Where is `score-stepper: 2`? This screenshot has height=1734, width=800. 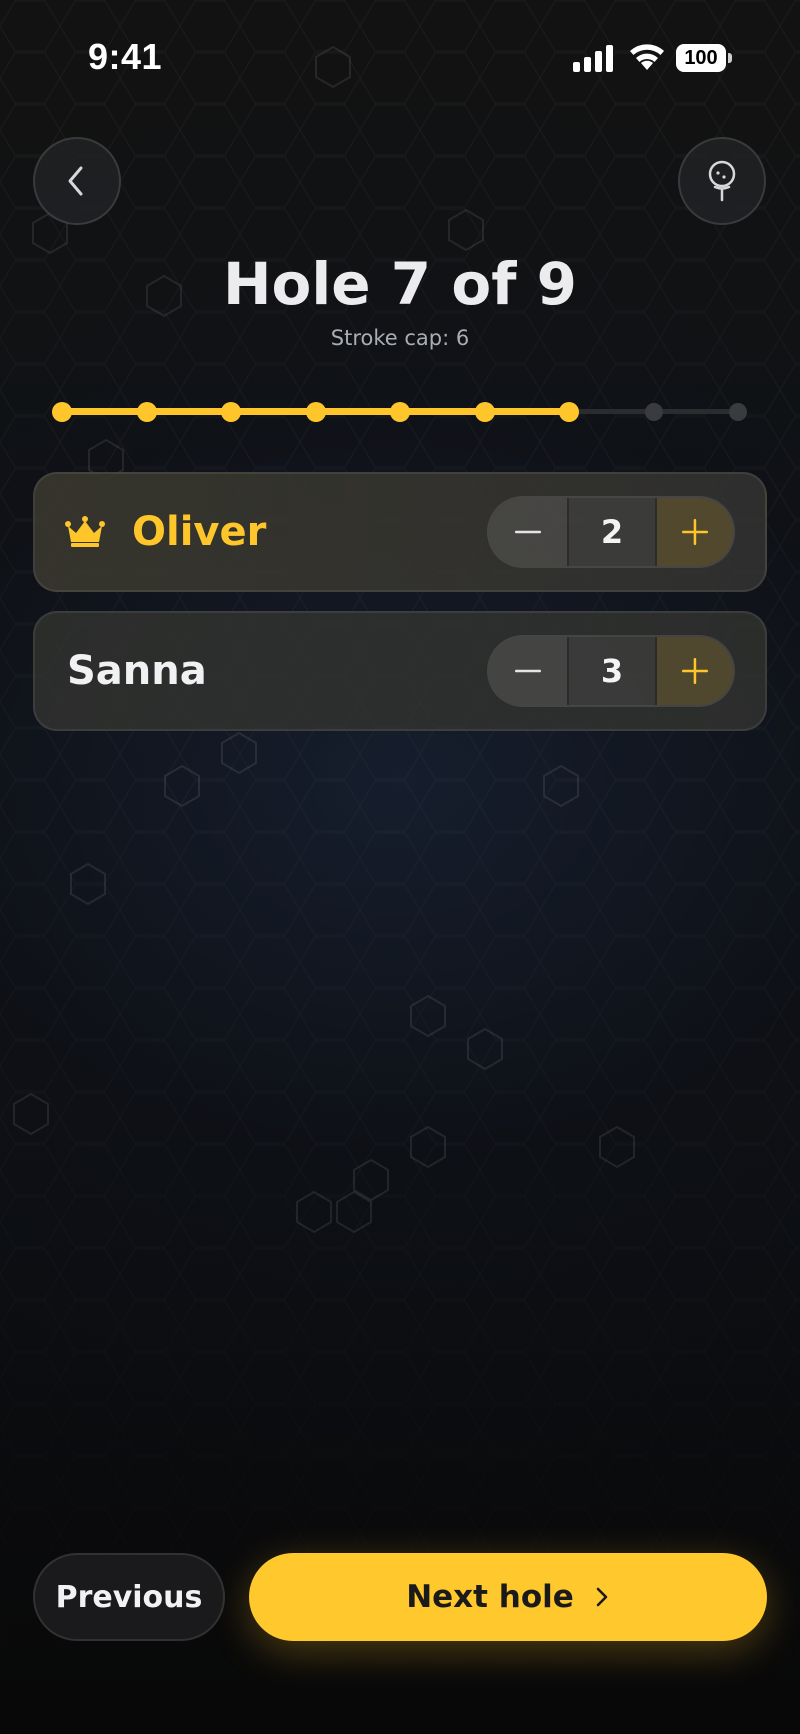 score-stepper: 2 is located at coordinates (611, 532).